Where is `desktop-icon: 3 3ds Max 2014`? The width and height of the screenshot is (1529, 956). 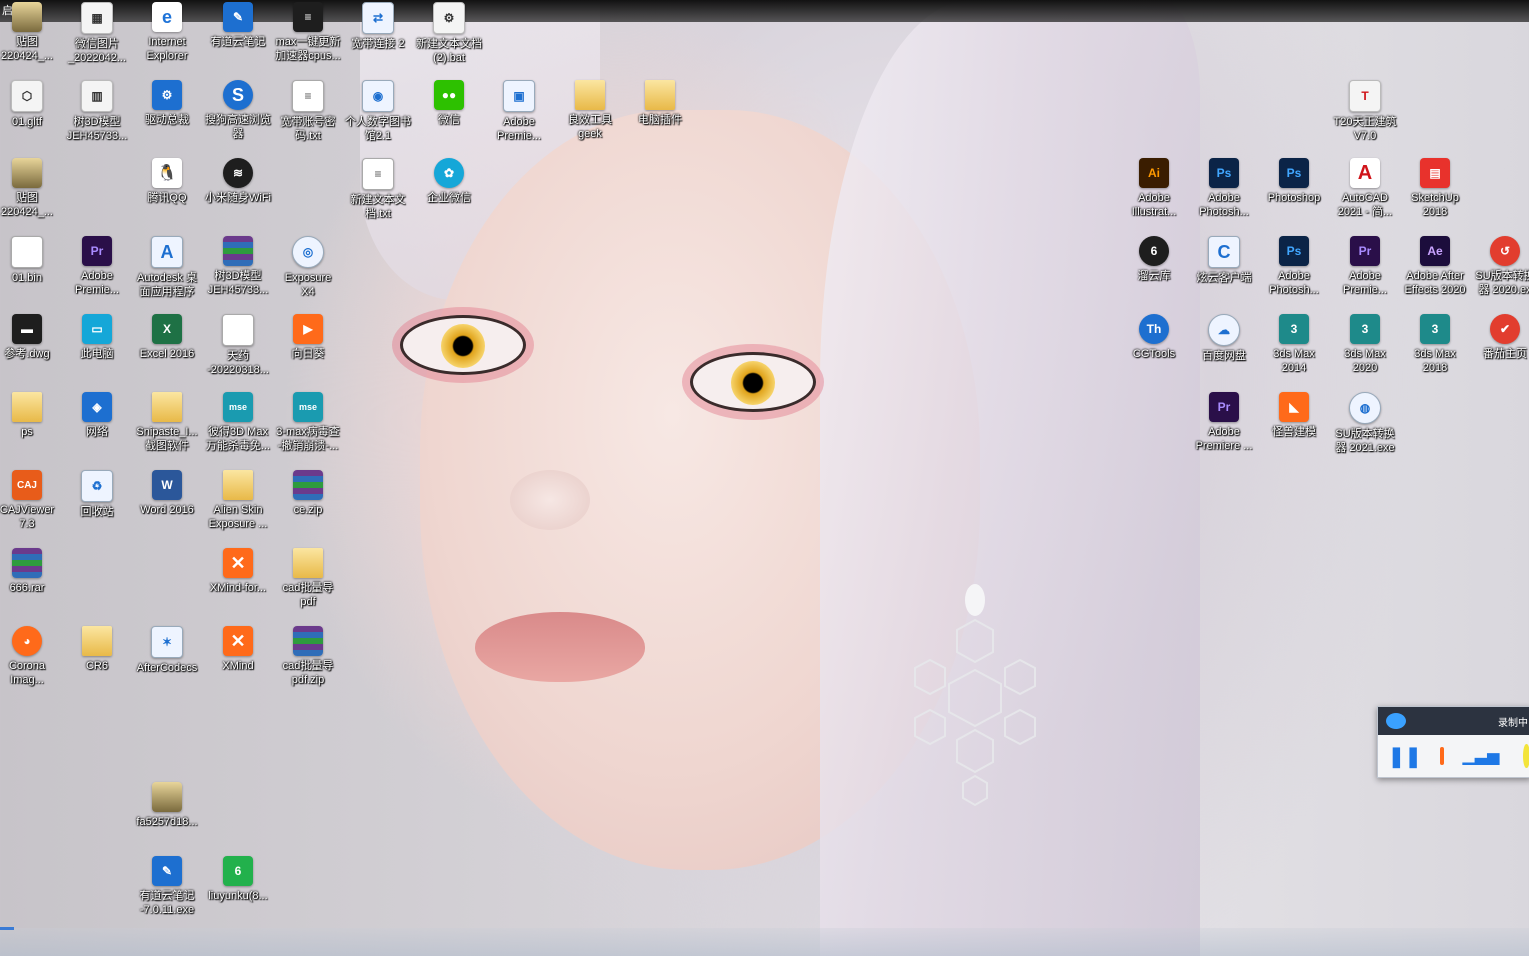
desktop-icon: 3 3ds Max 2014 is located at coordinates (1294, 344).